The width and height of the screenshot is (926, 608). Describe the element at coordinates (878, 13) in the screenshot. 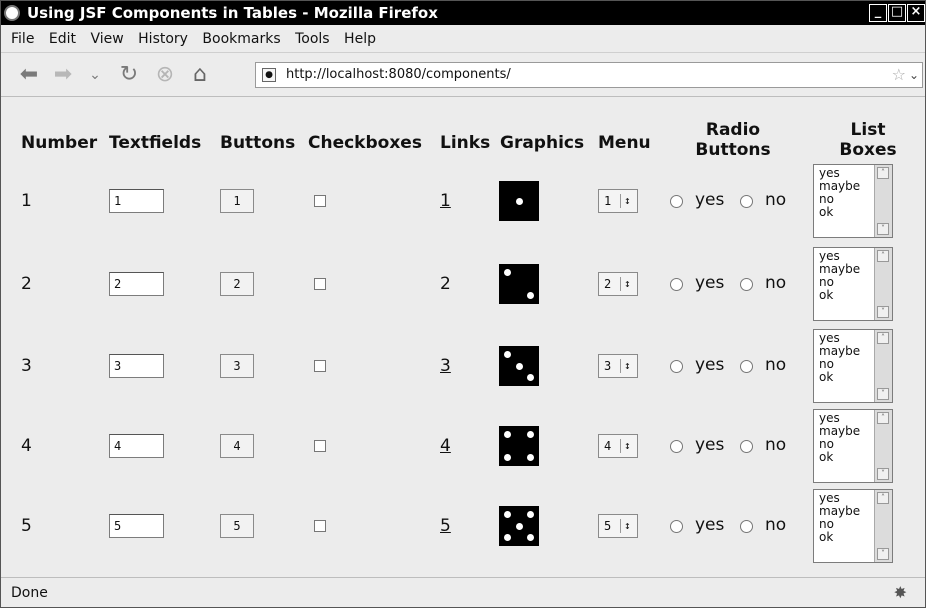

I see `minimize-icon: _` at that location.